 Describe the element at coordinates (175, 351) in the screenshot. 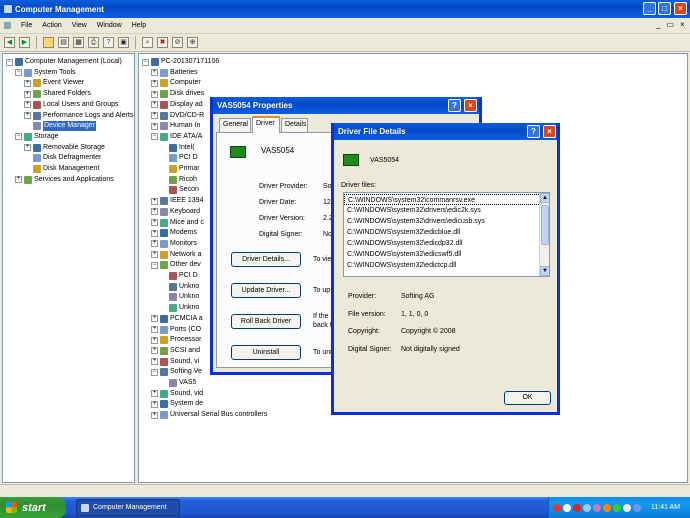

I see `device-tree-node: + SCSI and` at that location.